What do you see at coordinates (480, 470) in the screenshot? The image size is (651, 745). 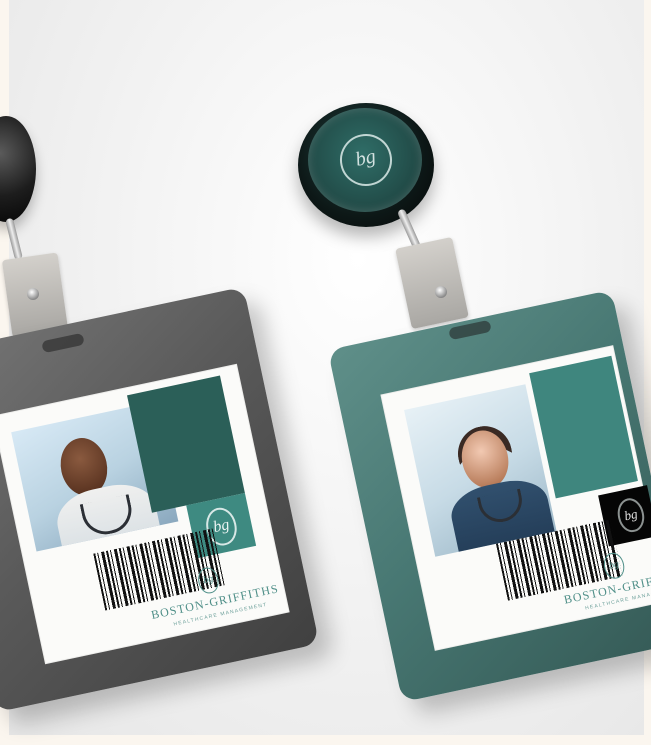 I see `right-card-photo` at bounding box center [480, 470].